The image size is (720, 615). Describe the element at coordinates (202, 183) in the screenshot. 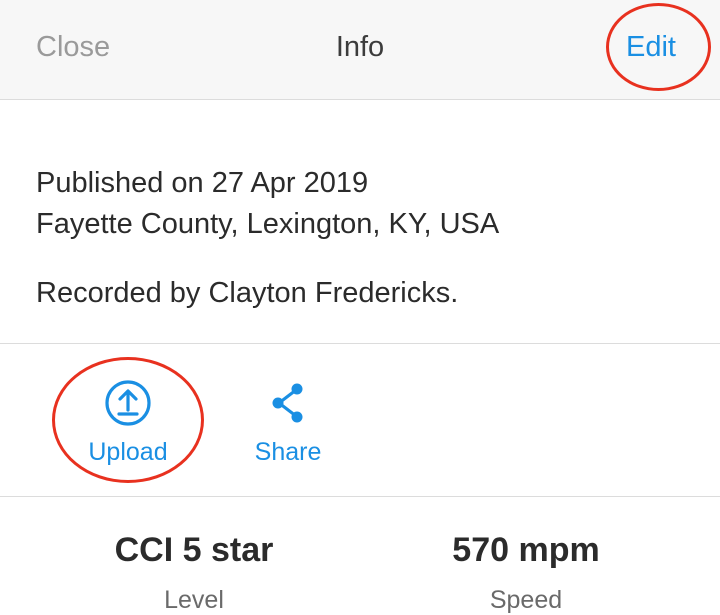

I see `published-date: Published on 27 Apr 2019` at that location.